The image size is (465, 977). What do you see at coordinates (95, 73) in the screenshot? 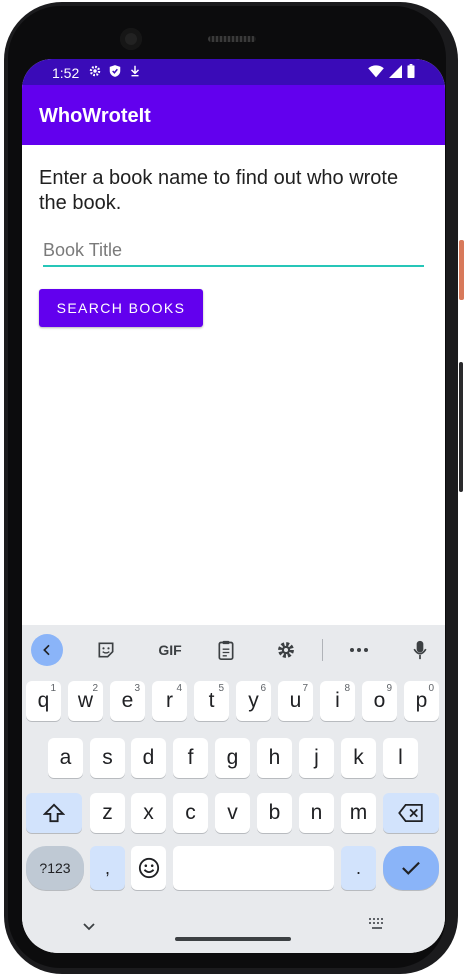
I see `gear-icon` at bounding box center [95, 73].